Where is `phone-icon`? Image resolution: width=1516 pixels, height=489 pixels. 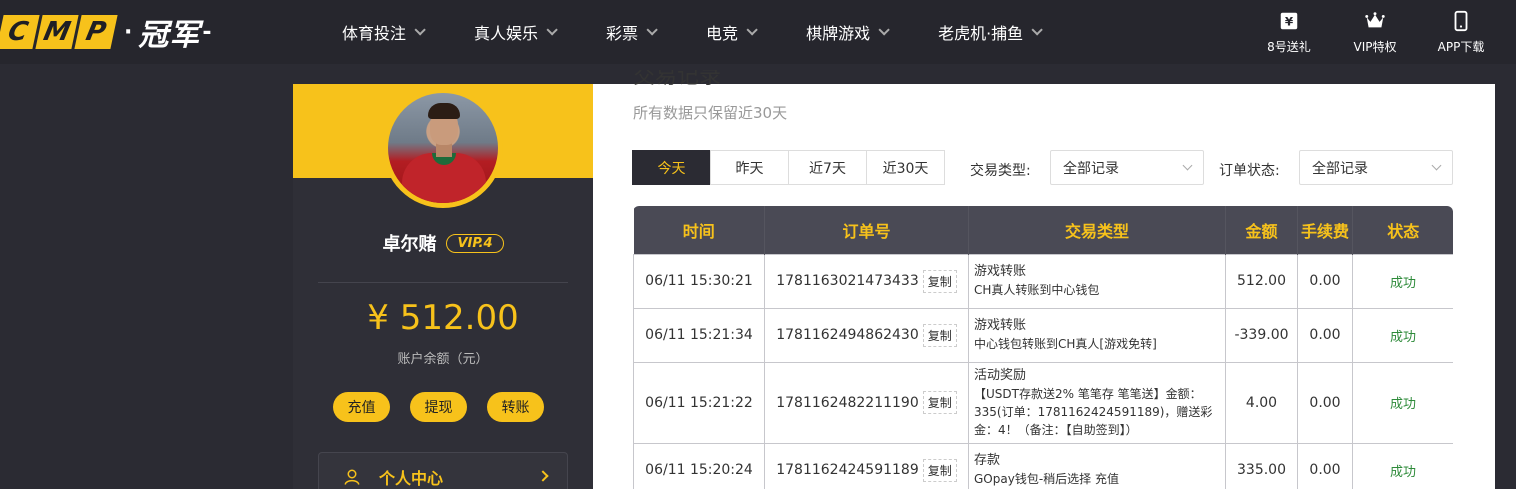
phone-icon is located at coordinates (1461, 21).